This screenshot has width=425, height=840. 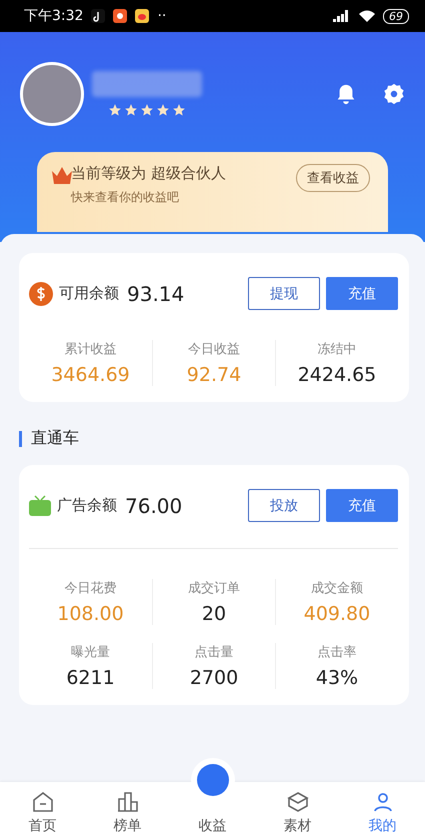 What do you see at coordinates (214, 614) in the screenshot?
I see `stat-value: 20` at bounding box center [214, 614].